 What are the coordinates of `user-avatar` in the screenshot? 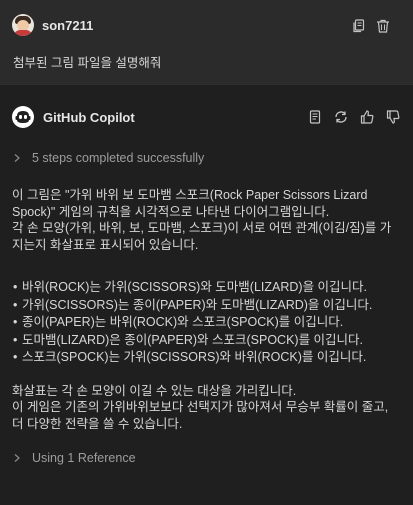 It's located at (23, 25).